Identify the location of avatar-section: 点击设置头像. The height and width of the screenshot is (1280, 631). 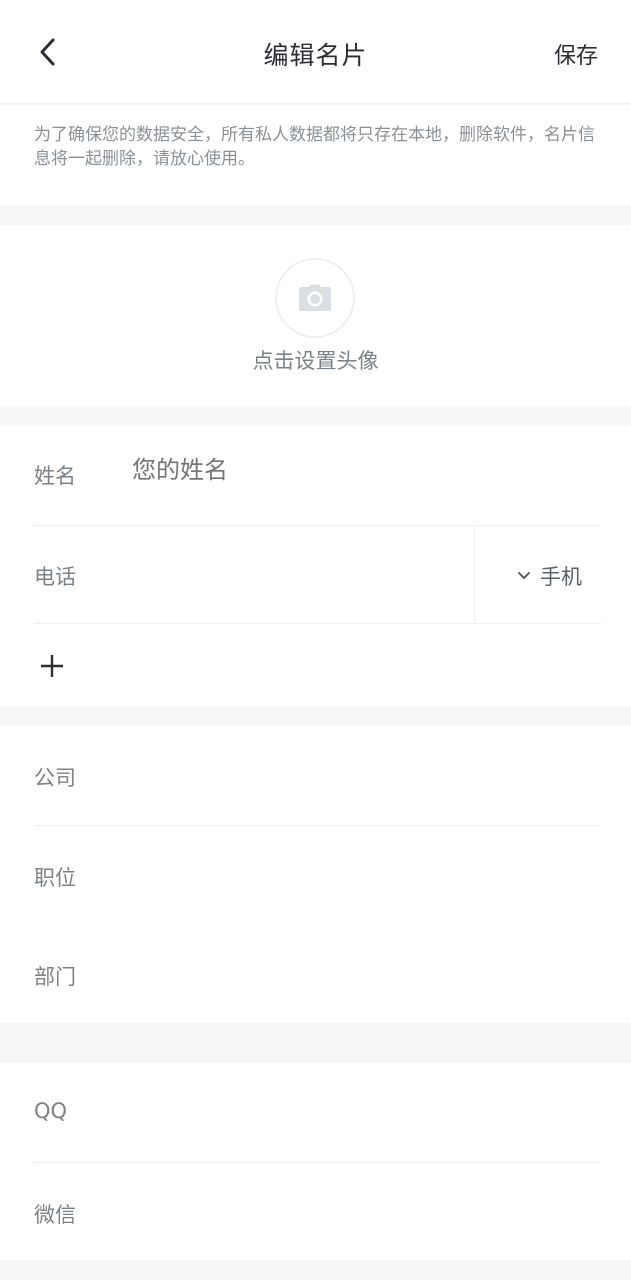
(315, 315).